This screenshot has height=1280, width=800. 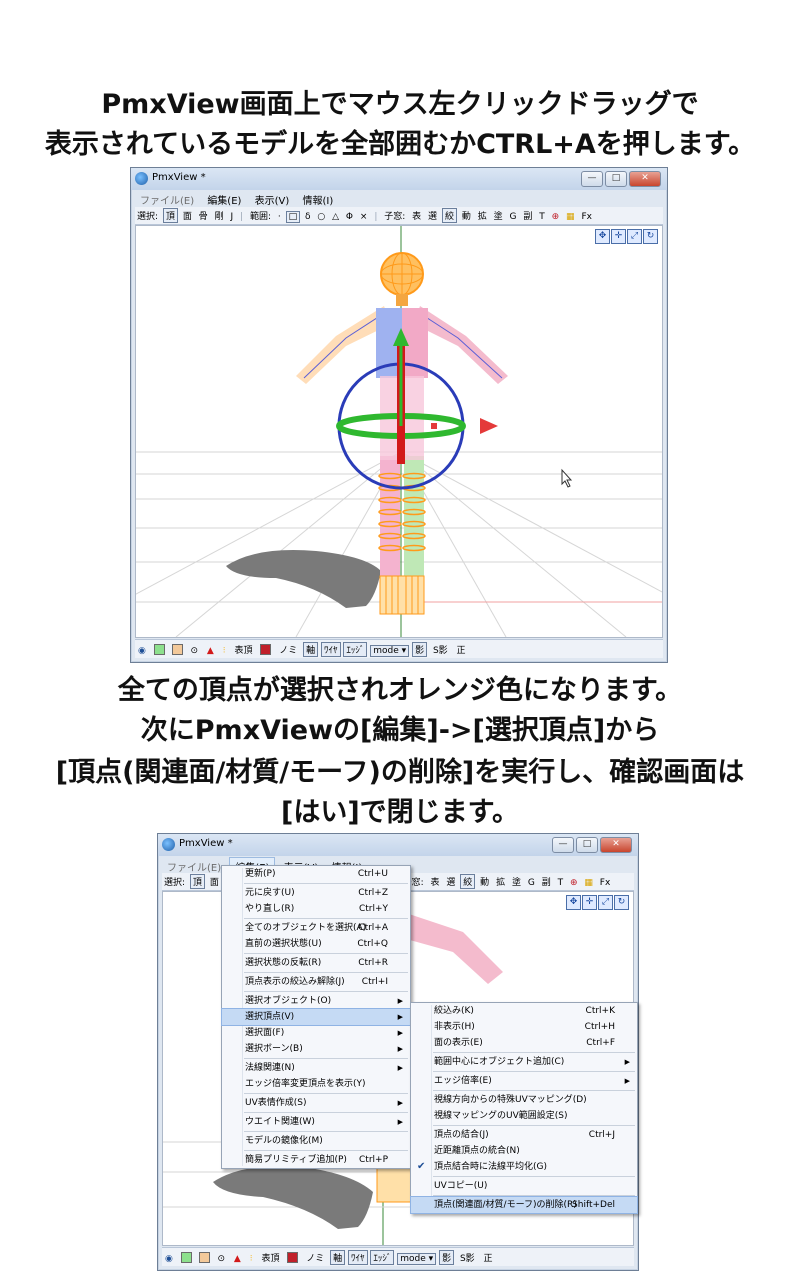 I want to click on edit-menu-item: やり直し(R) Ctrl+Y, so click(x=316, y=909).